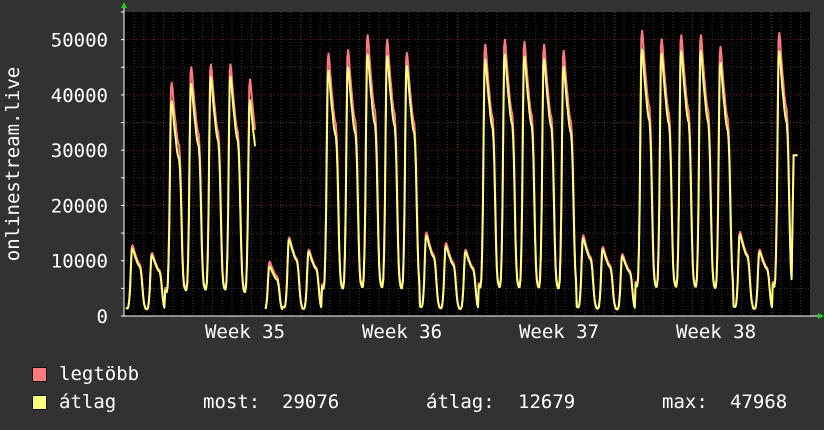 This screenshot has width=824, height=430. What do you see at coordinates (480, 332) in the screenshot?
I see `x-tick-labels: Week 35 Week 36 Week 37 Week 38` at bounding box center [480, 332].